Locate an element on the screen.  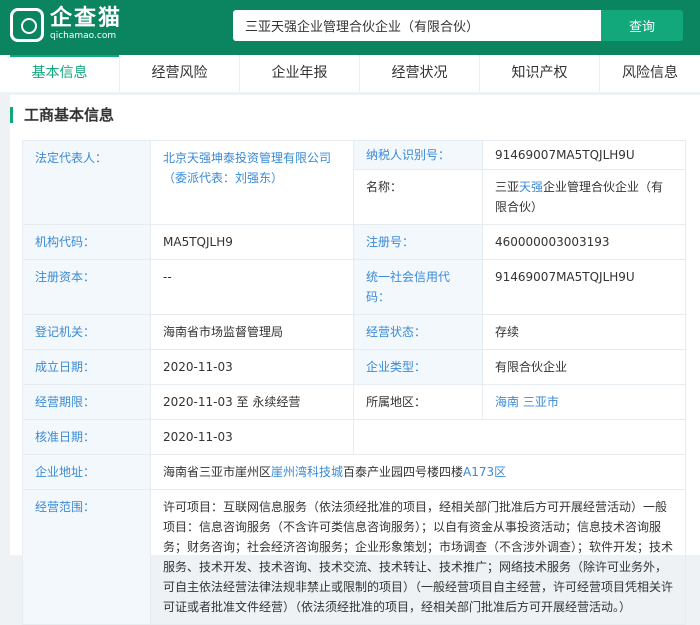
status-value: 存续 is located at coordinates (584, 332).